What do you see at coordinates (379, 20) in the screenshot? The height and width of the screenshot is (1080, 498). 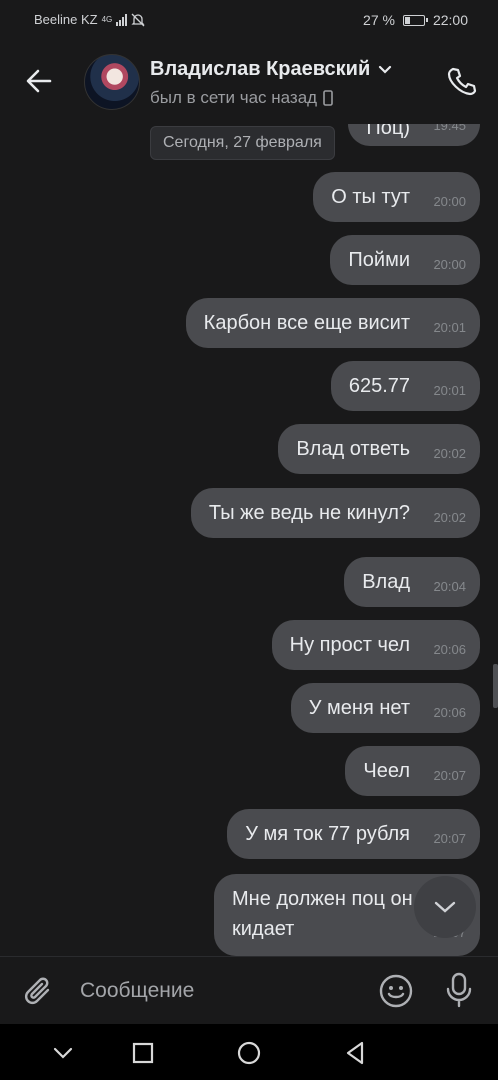 I see `battery-percent: 27 %` at bounding box center [379, 20].